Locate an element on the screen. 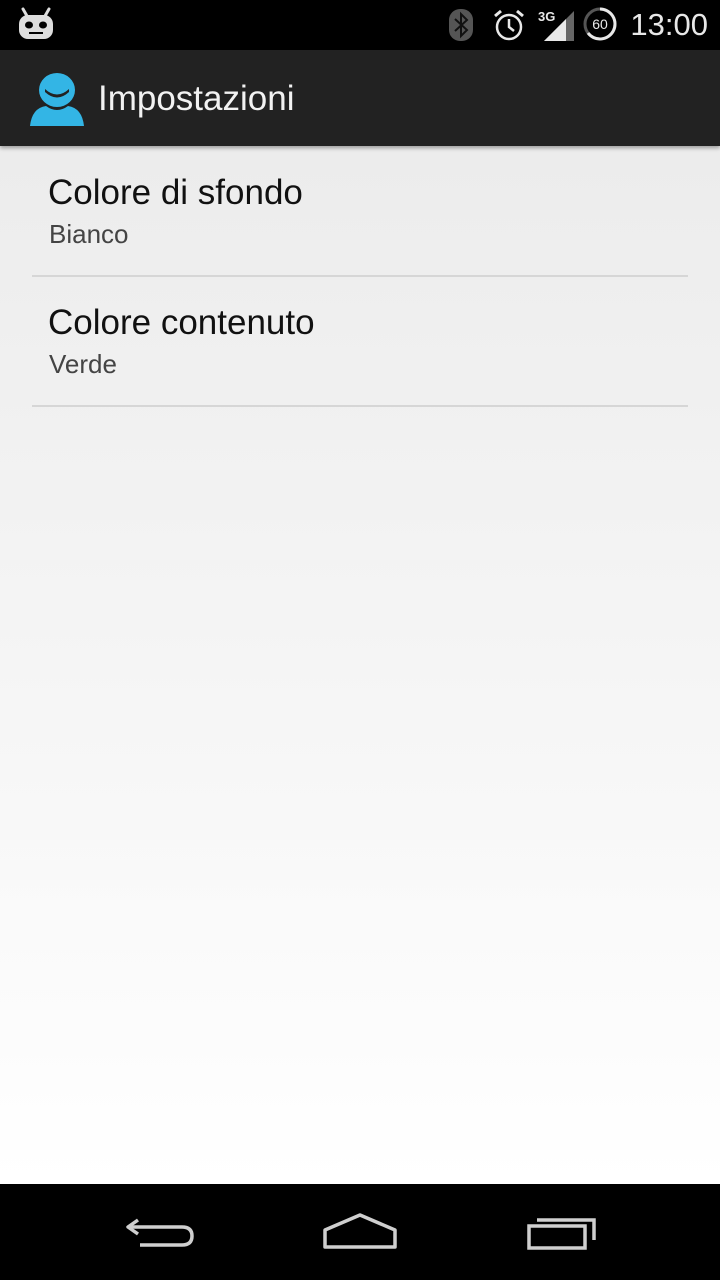 The height and width of the screenshot is (1280, 720). navigation-bar is located at coordinates (360, 1232).